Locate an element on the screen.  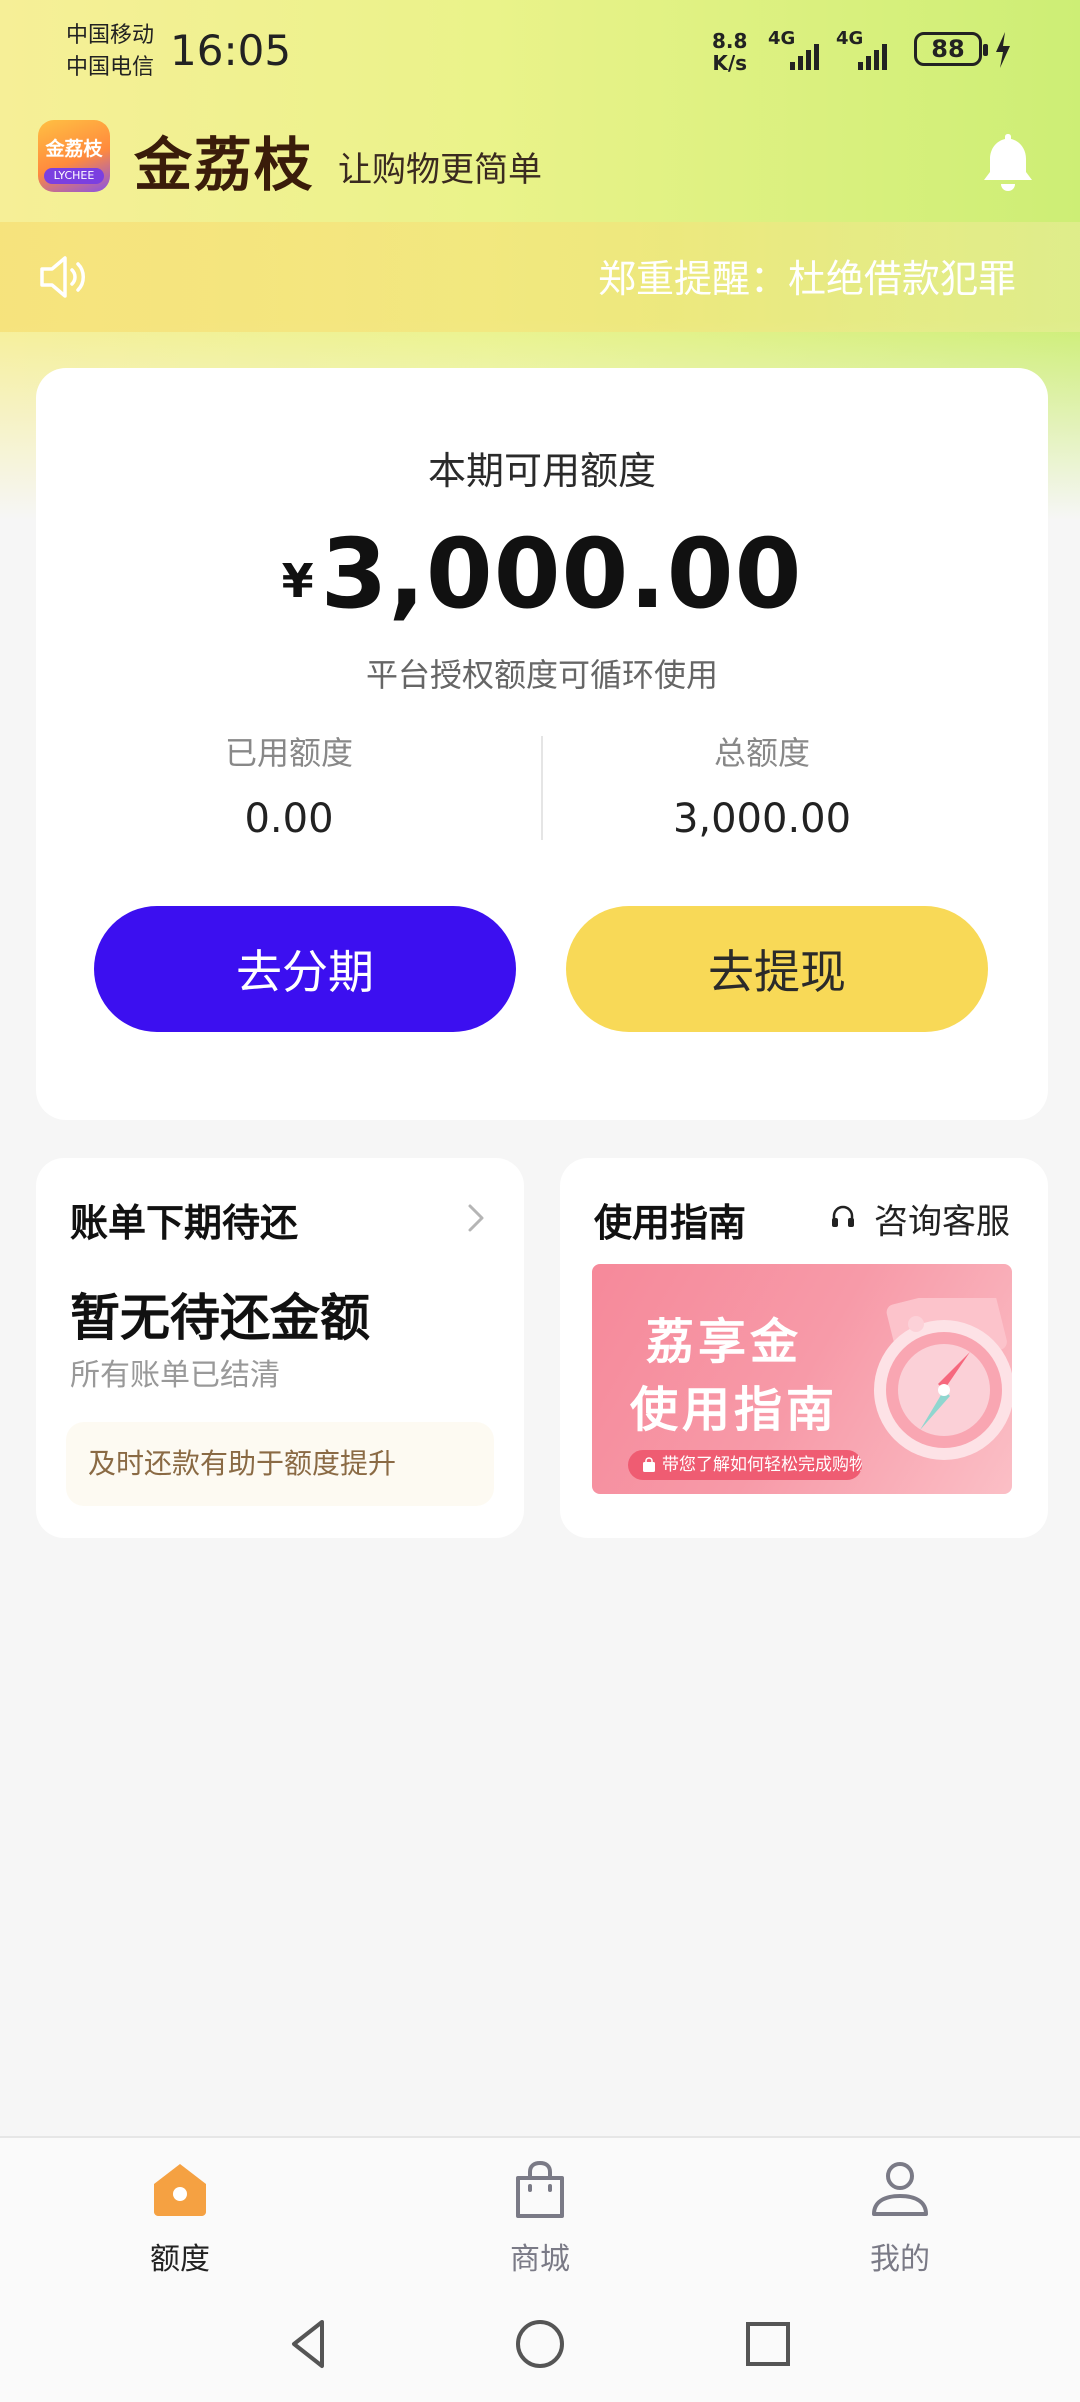
sim2-signal-icon: 4G is located at coordinates (868, 50).